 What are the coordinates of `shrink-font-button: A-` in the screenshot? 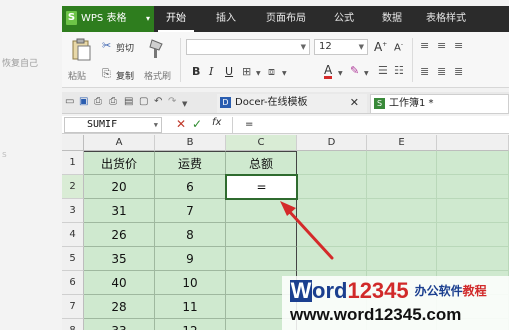 It's located at (398, 47).